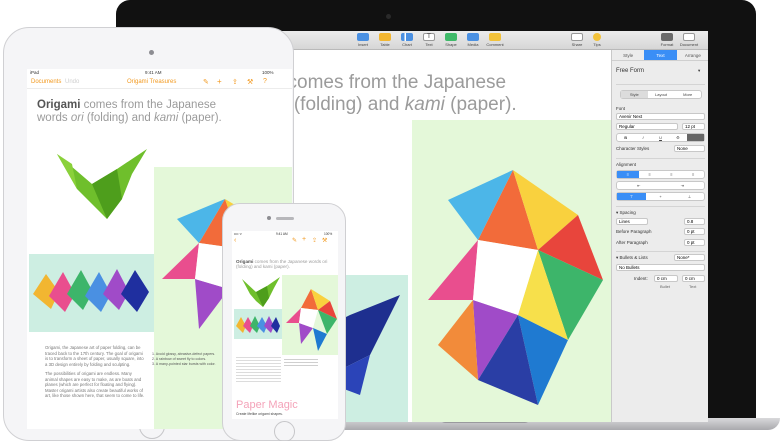 The image size is (780, 441). What do you see at coordinates (693, 286) in the screenshot?
I see `text-caption: Text` at bounding box center [693, 286].